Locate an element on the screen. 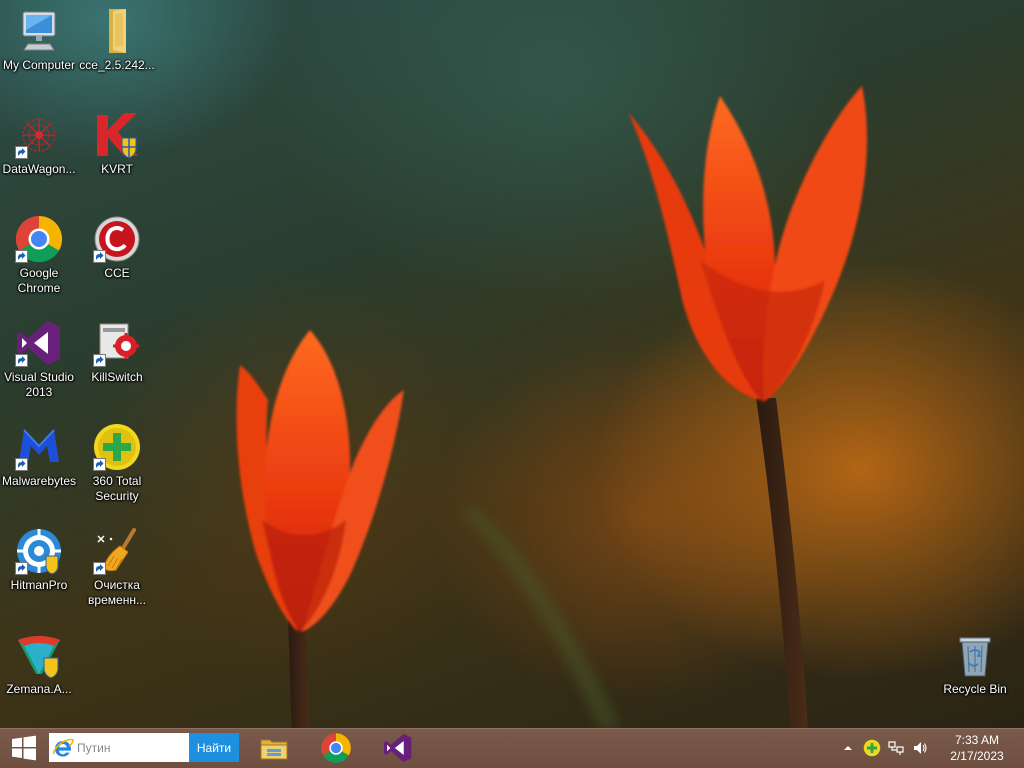 This screenshot has height=768, width=1024. speaker-icon is located at coordinates (920, 748).